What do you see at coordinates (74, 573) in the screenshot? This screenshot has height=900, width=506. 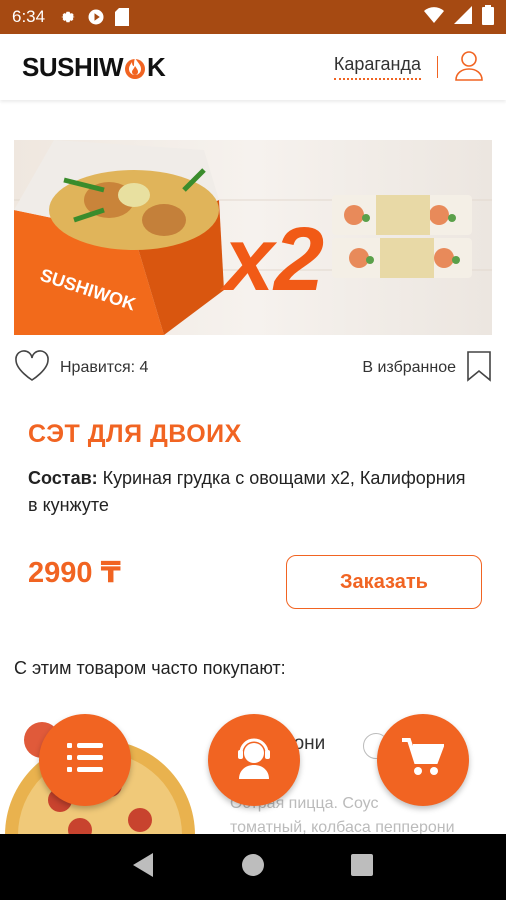 I see `product-price: 2990 ₸` at bounding box center [74, 573].